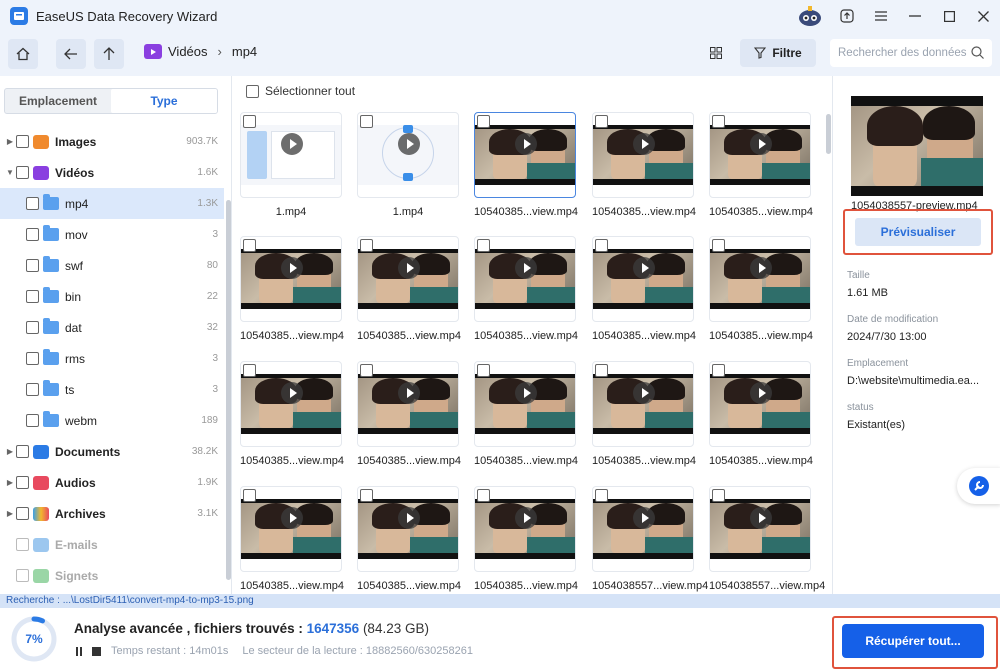 Image resolution: width=1000 pixels, height=669 pixels. What do you see at coordinates (112, 389) in the screenshot?
I see `tree-item-ts: ts 3` at bounding box center [112, 389].